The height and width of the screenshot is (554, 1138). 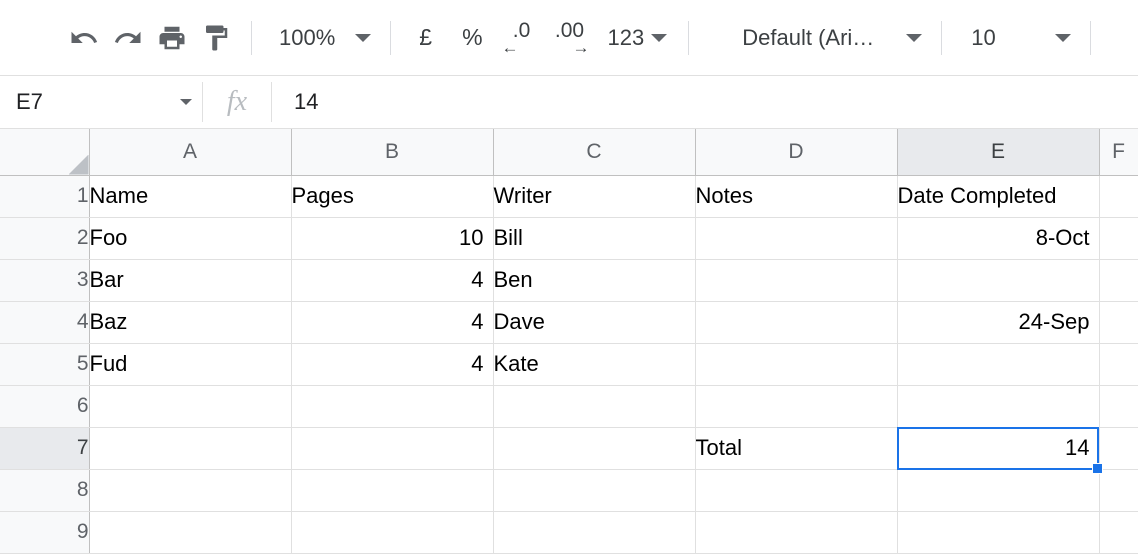 What do you see at coordinates (594, 322) in the screenshot?
I see `cell-c4: Dave` at bounding box center [594, 322].